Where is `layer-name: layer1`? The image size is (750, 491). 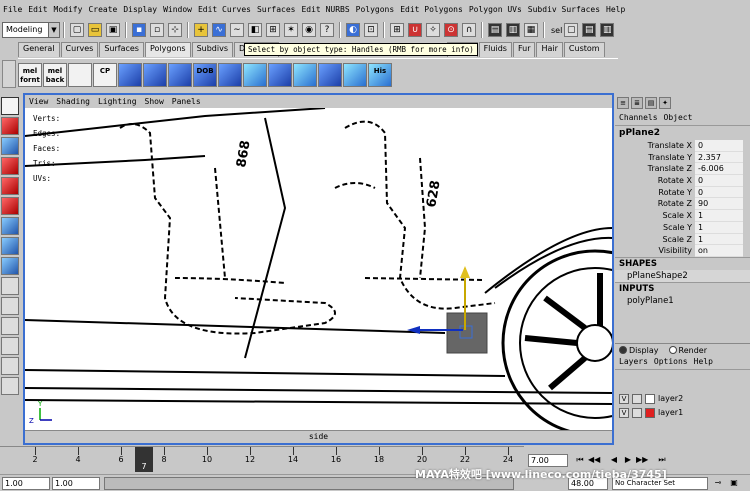
layer-name: layer1 is located at coordinates (670, 412).